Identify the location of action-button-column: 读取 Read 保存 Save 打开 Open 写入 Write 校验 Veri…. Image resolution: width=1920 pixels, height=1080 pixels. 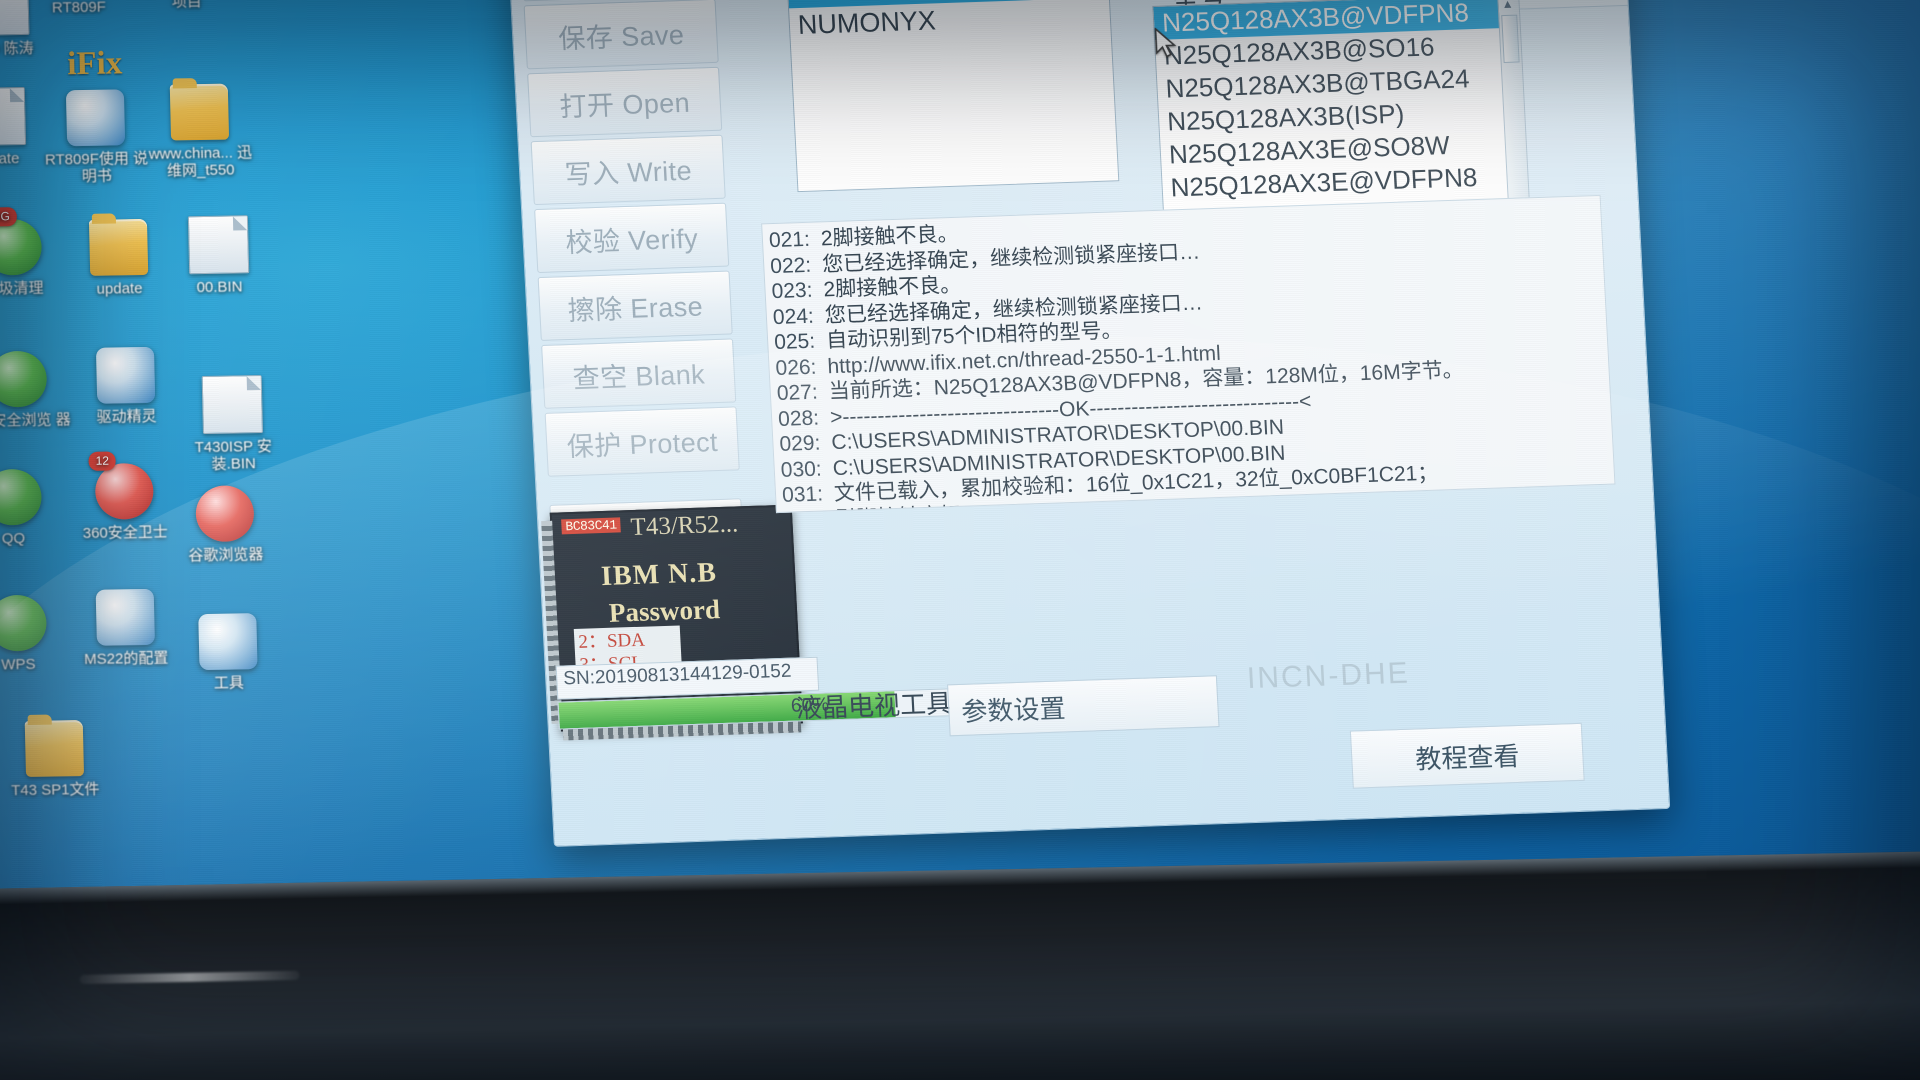
(632, 284).